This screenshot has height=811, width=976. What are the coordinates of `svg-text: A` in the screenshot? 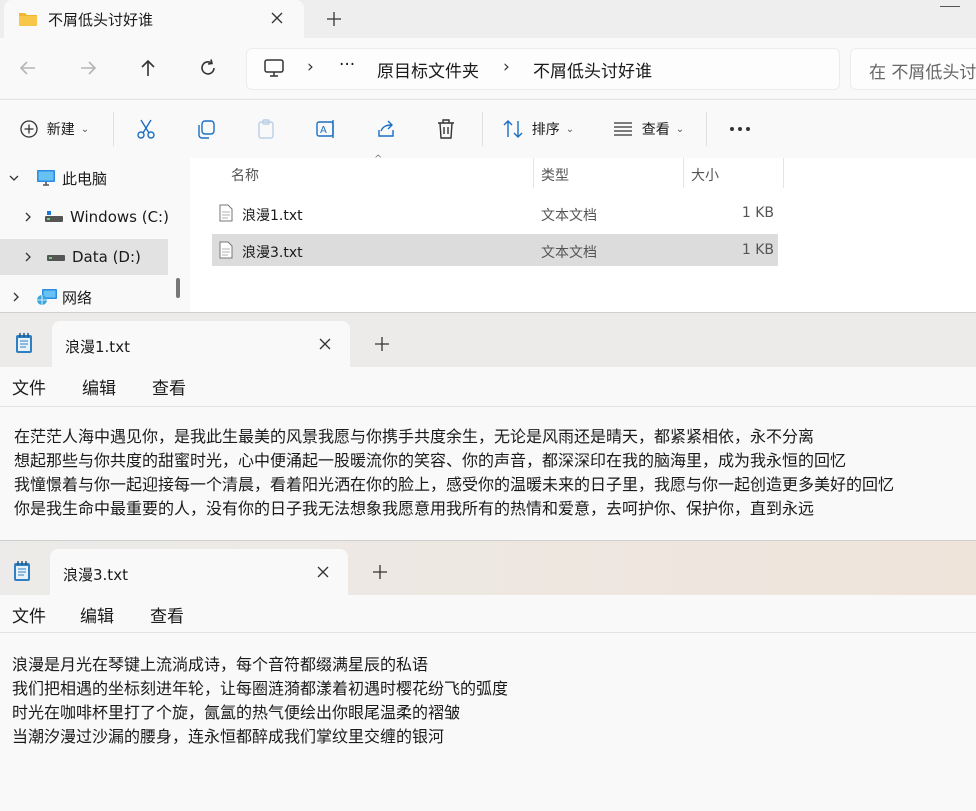 It's located at (323, 130).